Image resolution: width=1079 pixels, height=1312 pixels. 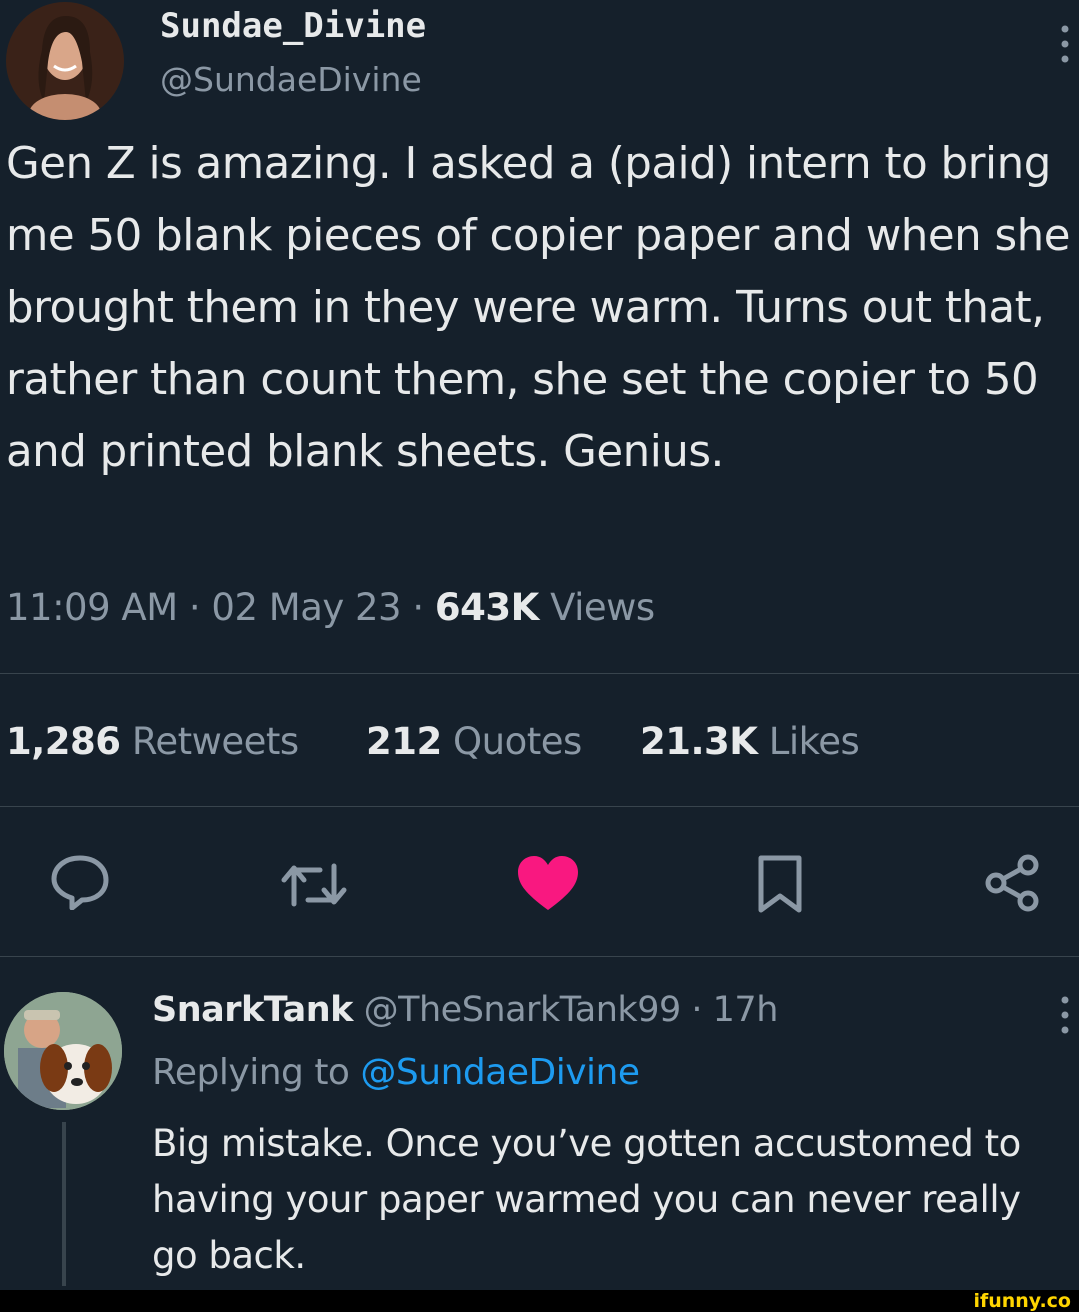 What do you see at coordinates (64, 1204) in the screenshot?
I see `reply-thread-line` at bounding box center [64, 1204].